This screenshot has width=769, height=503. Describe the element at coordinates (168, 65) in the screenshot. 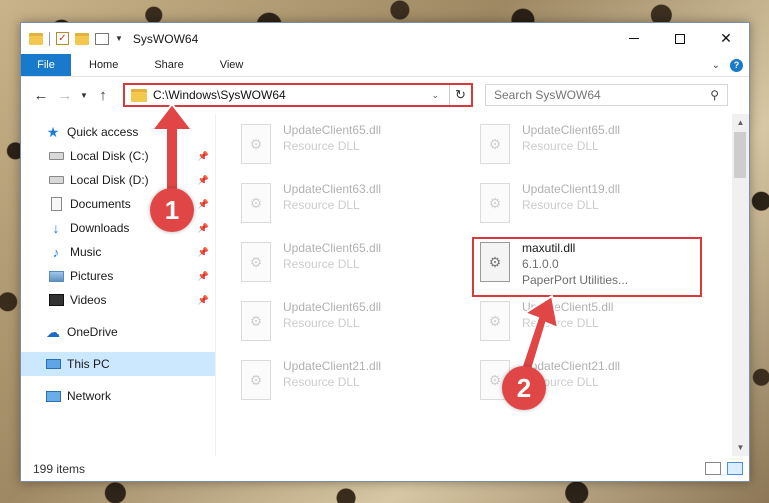

I see `tab-share: Share` at that location.